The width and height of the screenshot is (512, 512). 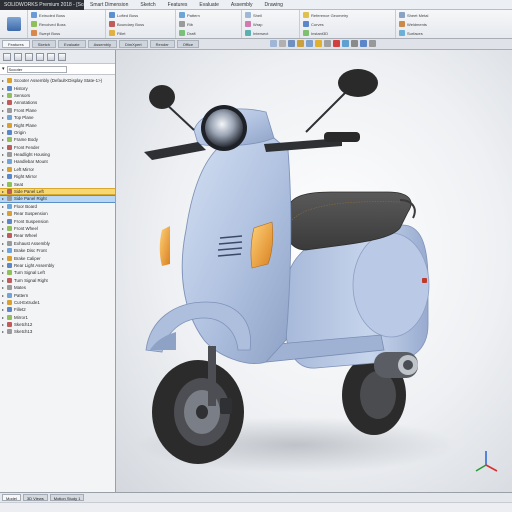 I want to click on tree-row: ▸ Frame Body, so click(x=57, y=139).